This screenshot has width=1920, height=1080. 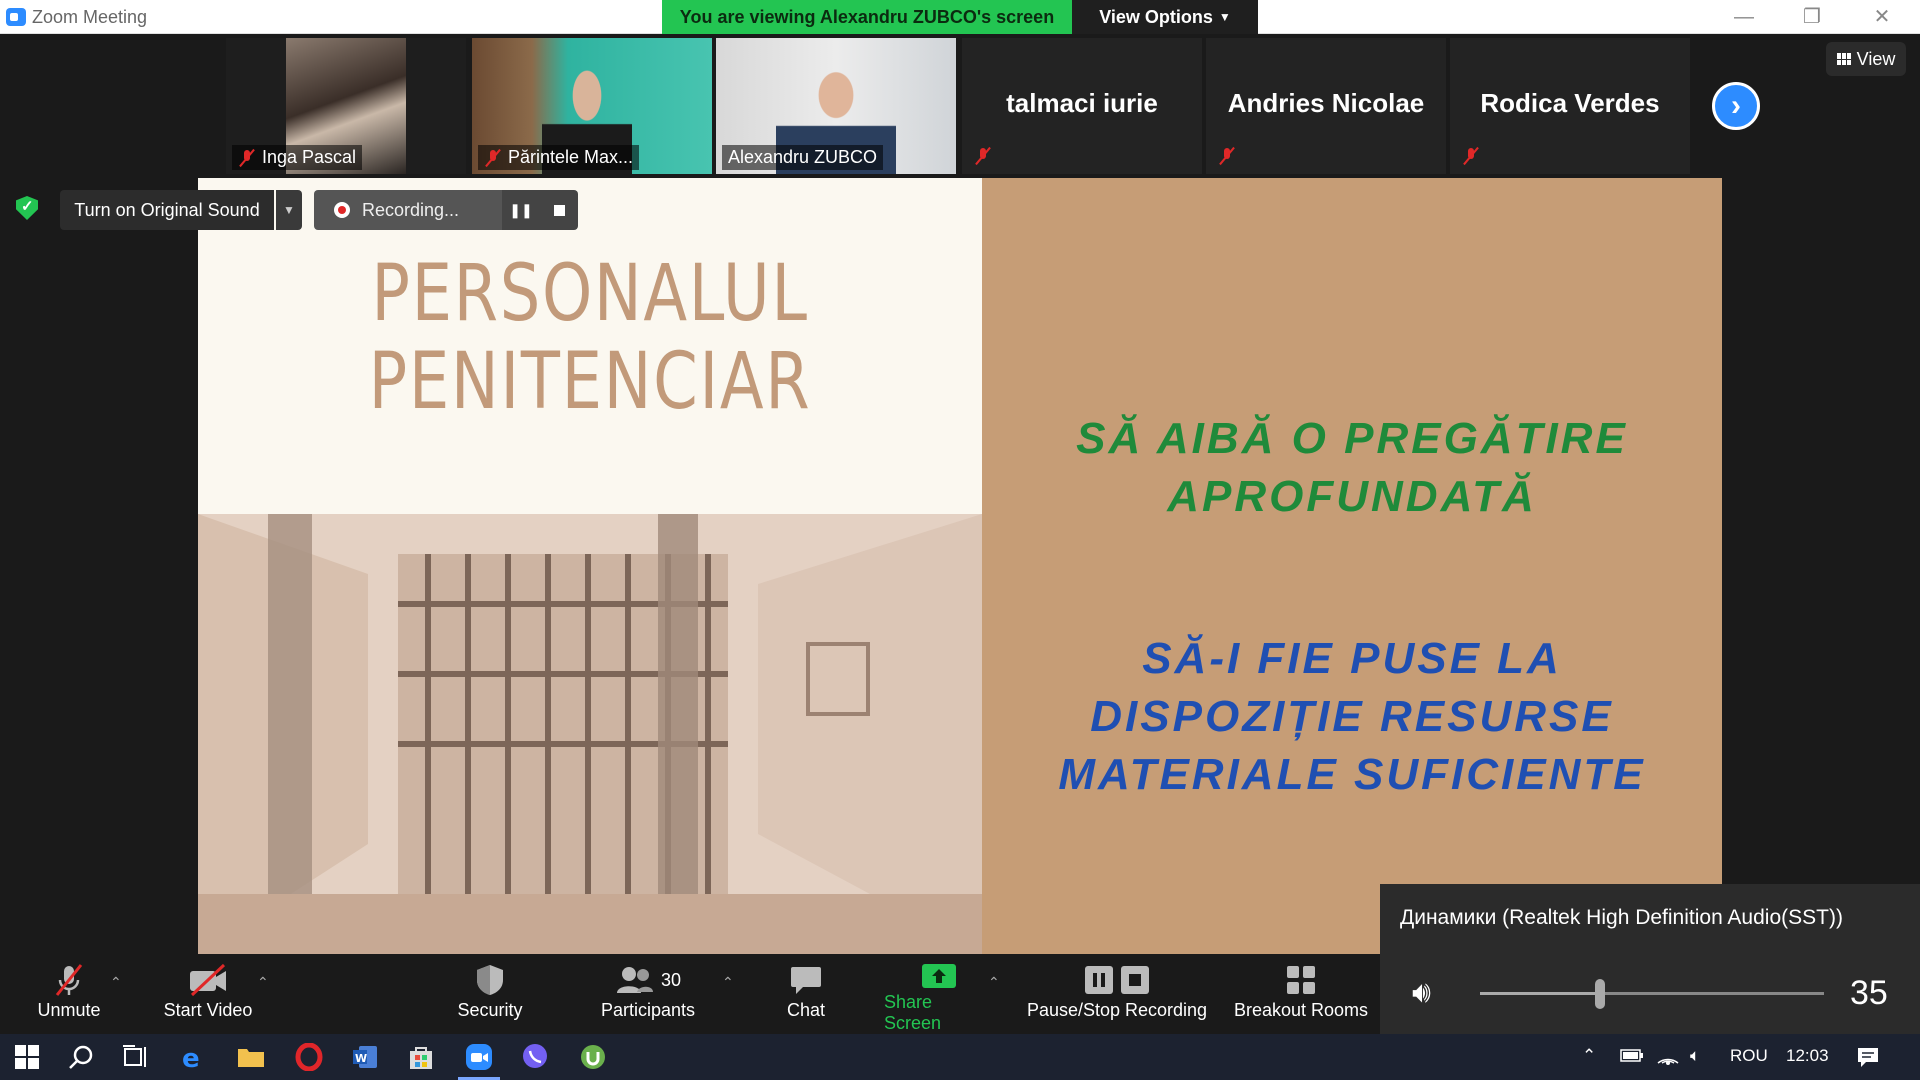 I want to click on view-button: View, so click(x=1866, y=59).